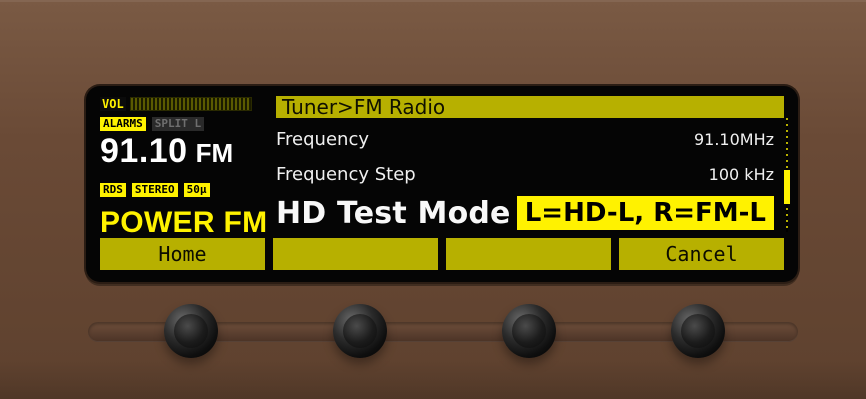  I want to click on scrollbar-icon, so click(787, 175).